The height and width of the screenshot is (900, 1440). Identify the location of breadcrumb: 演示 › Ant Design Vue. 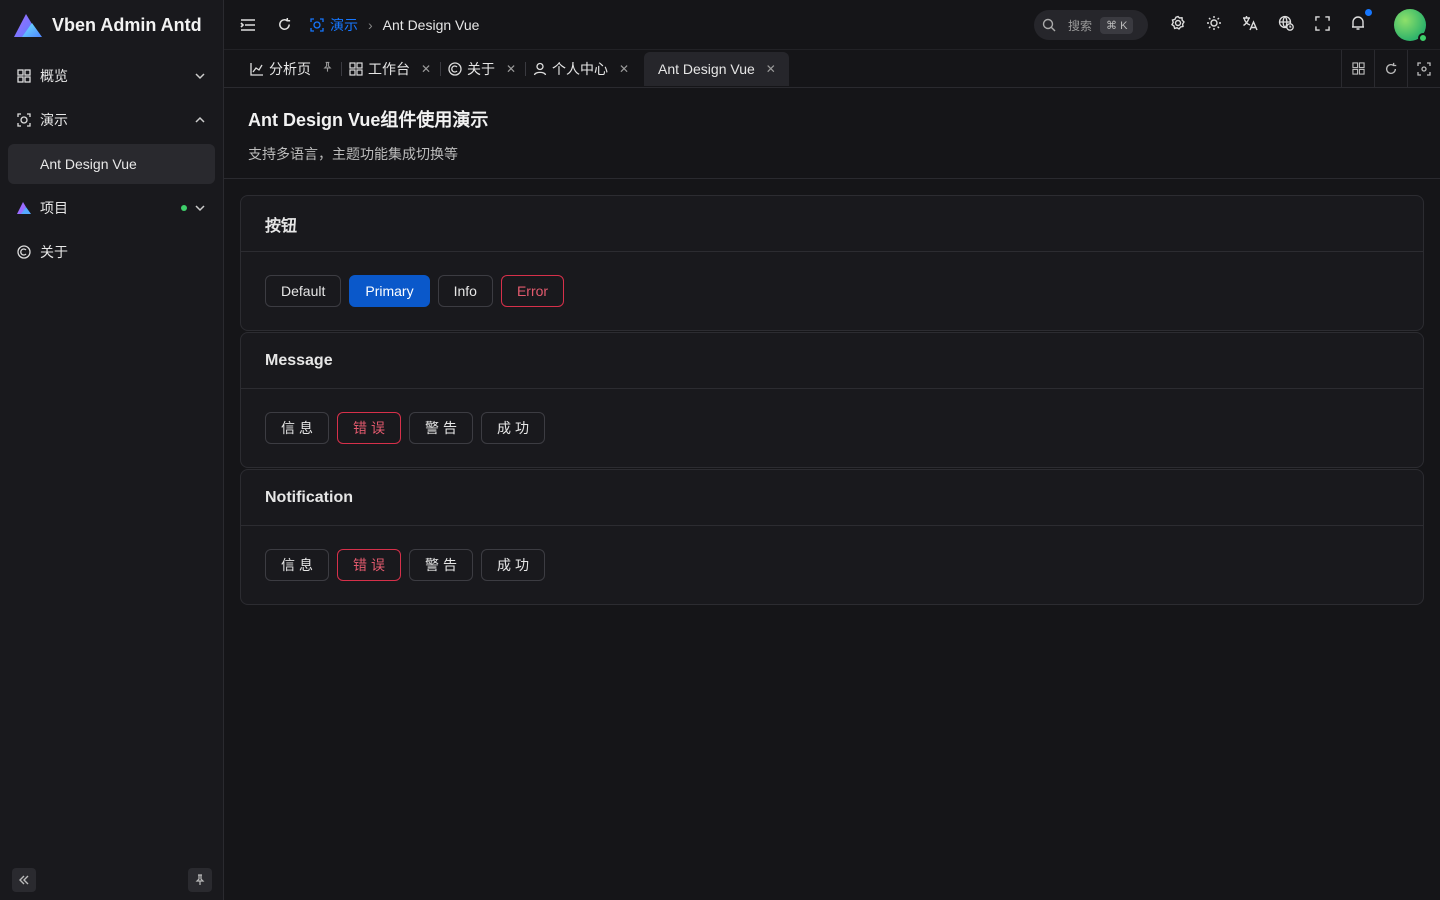
(394, 25).